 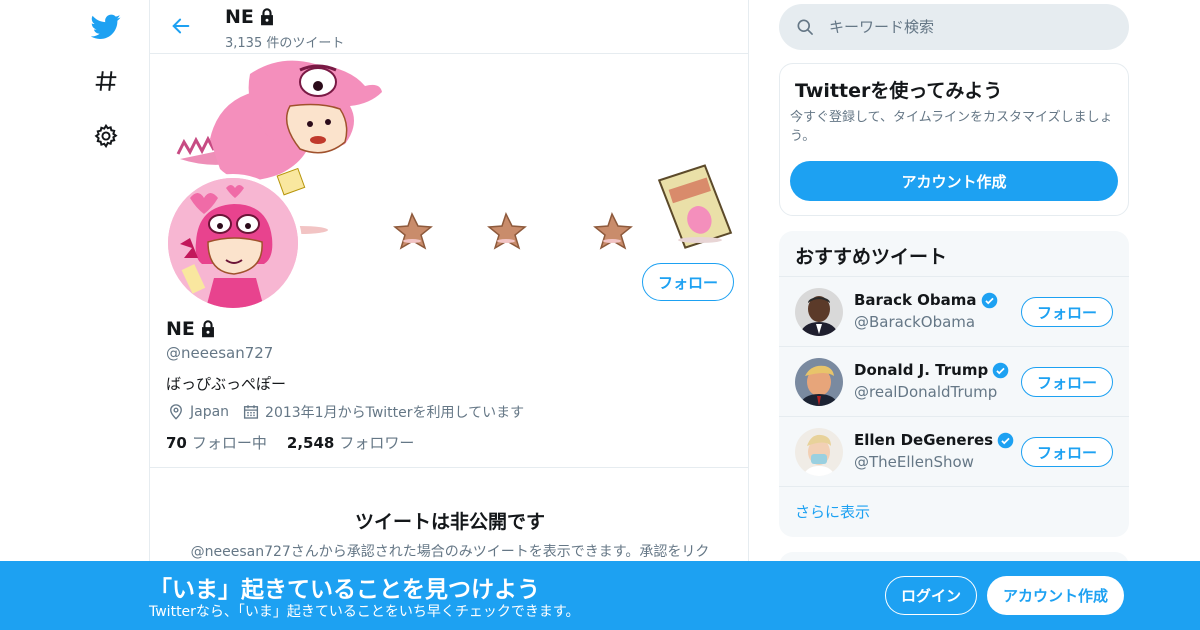 What do you see at coordinates (915, 300) in the screenshot?
I see `user-name-text: Barack Obama` at bounding box center [915, 300].